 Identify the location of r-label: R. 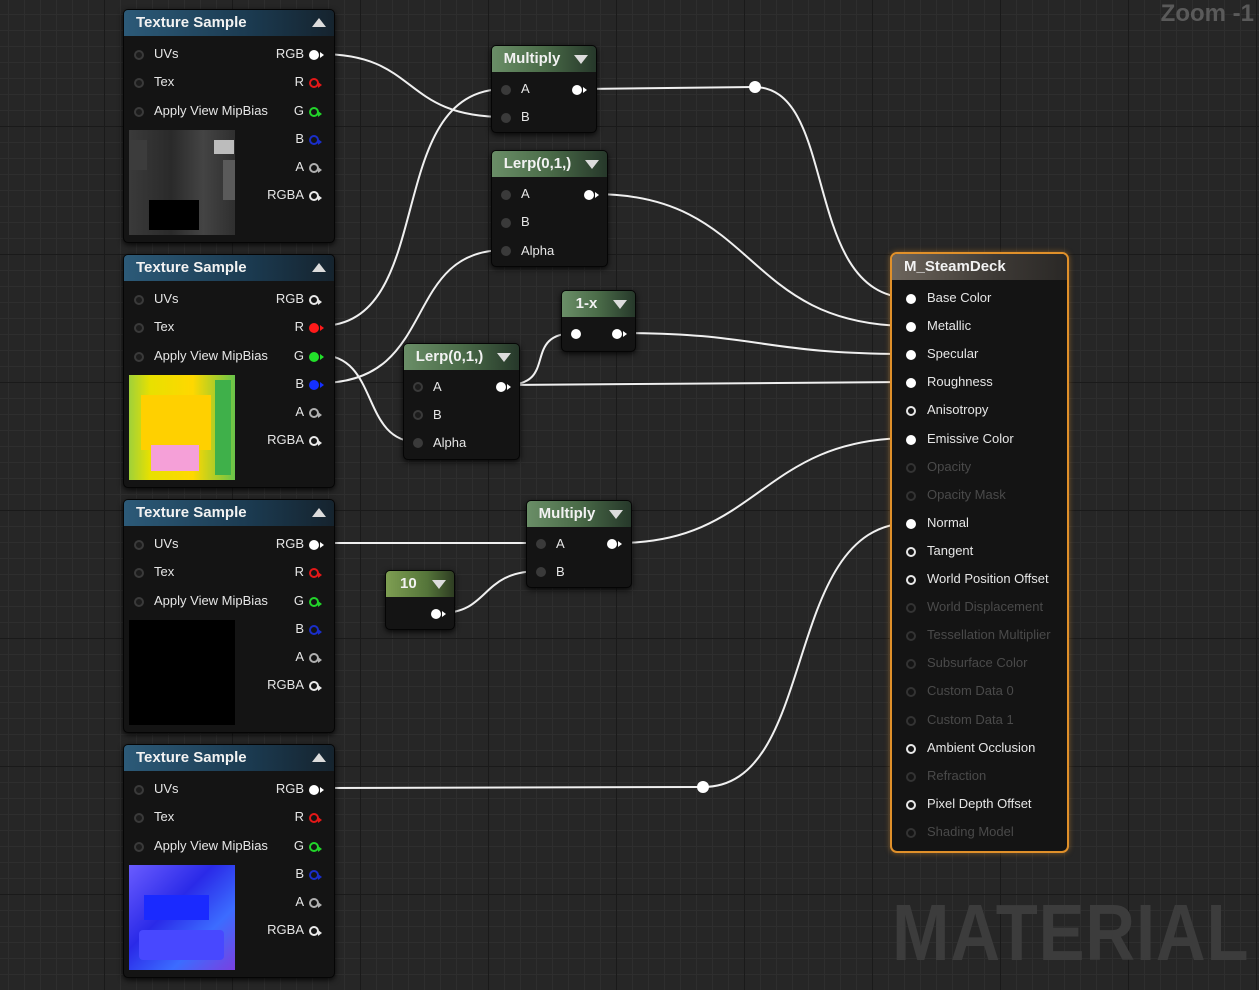
(299, 81).